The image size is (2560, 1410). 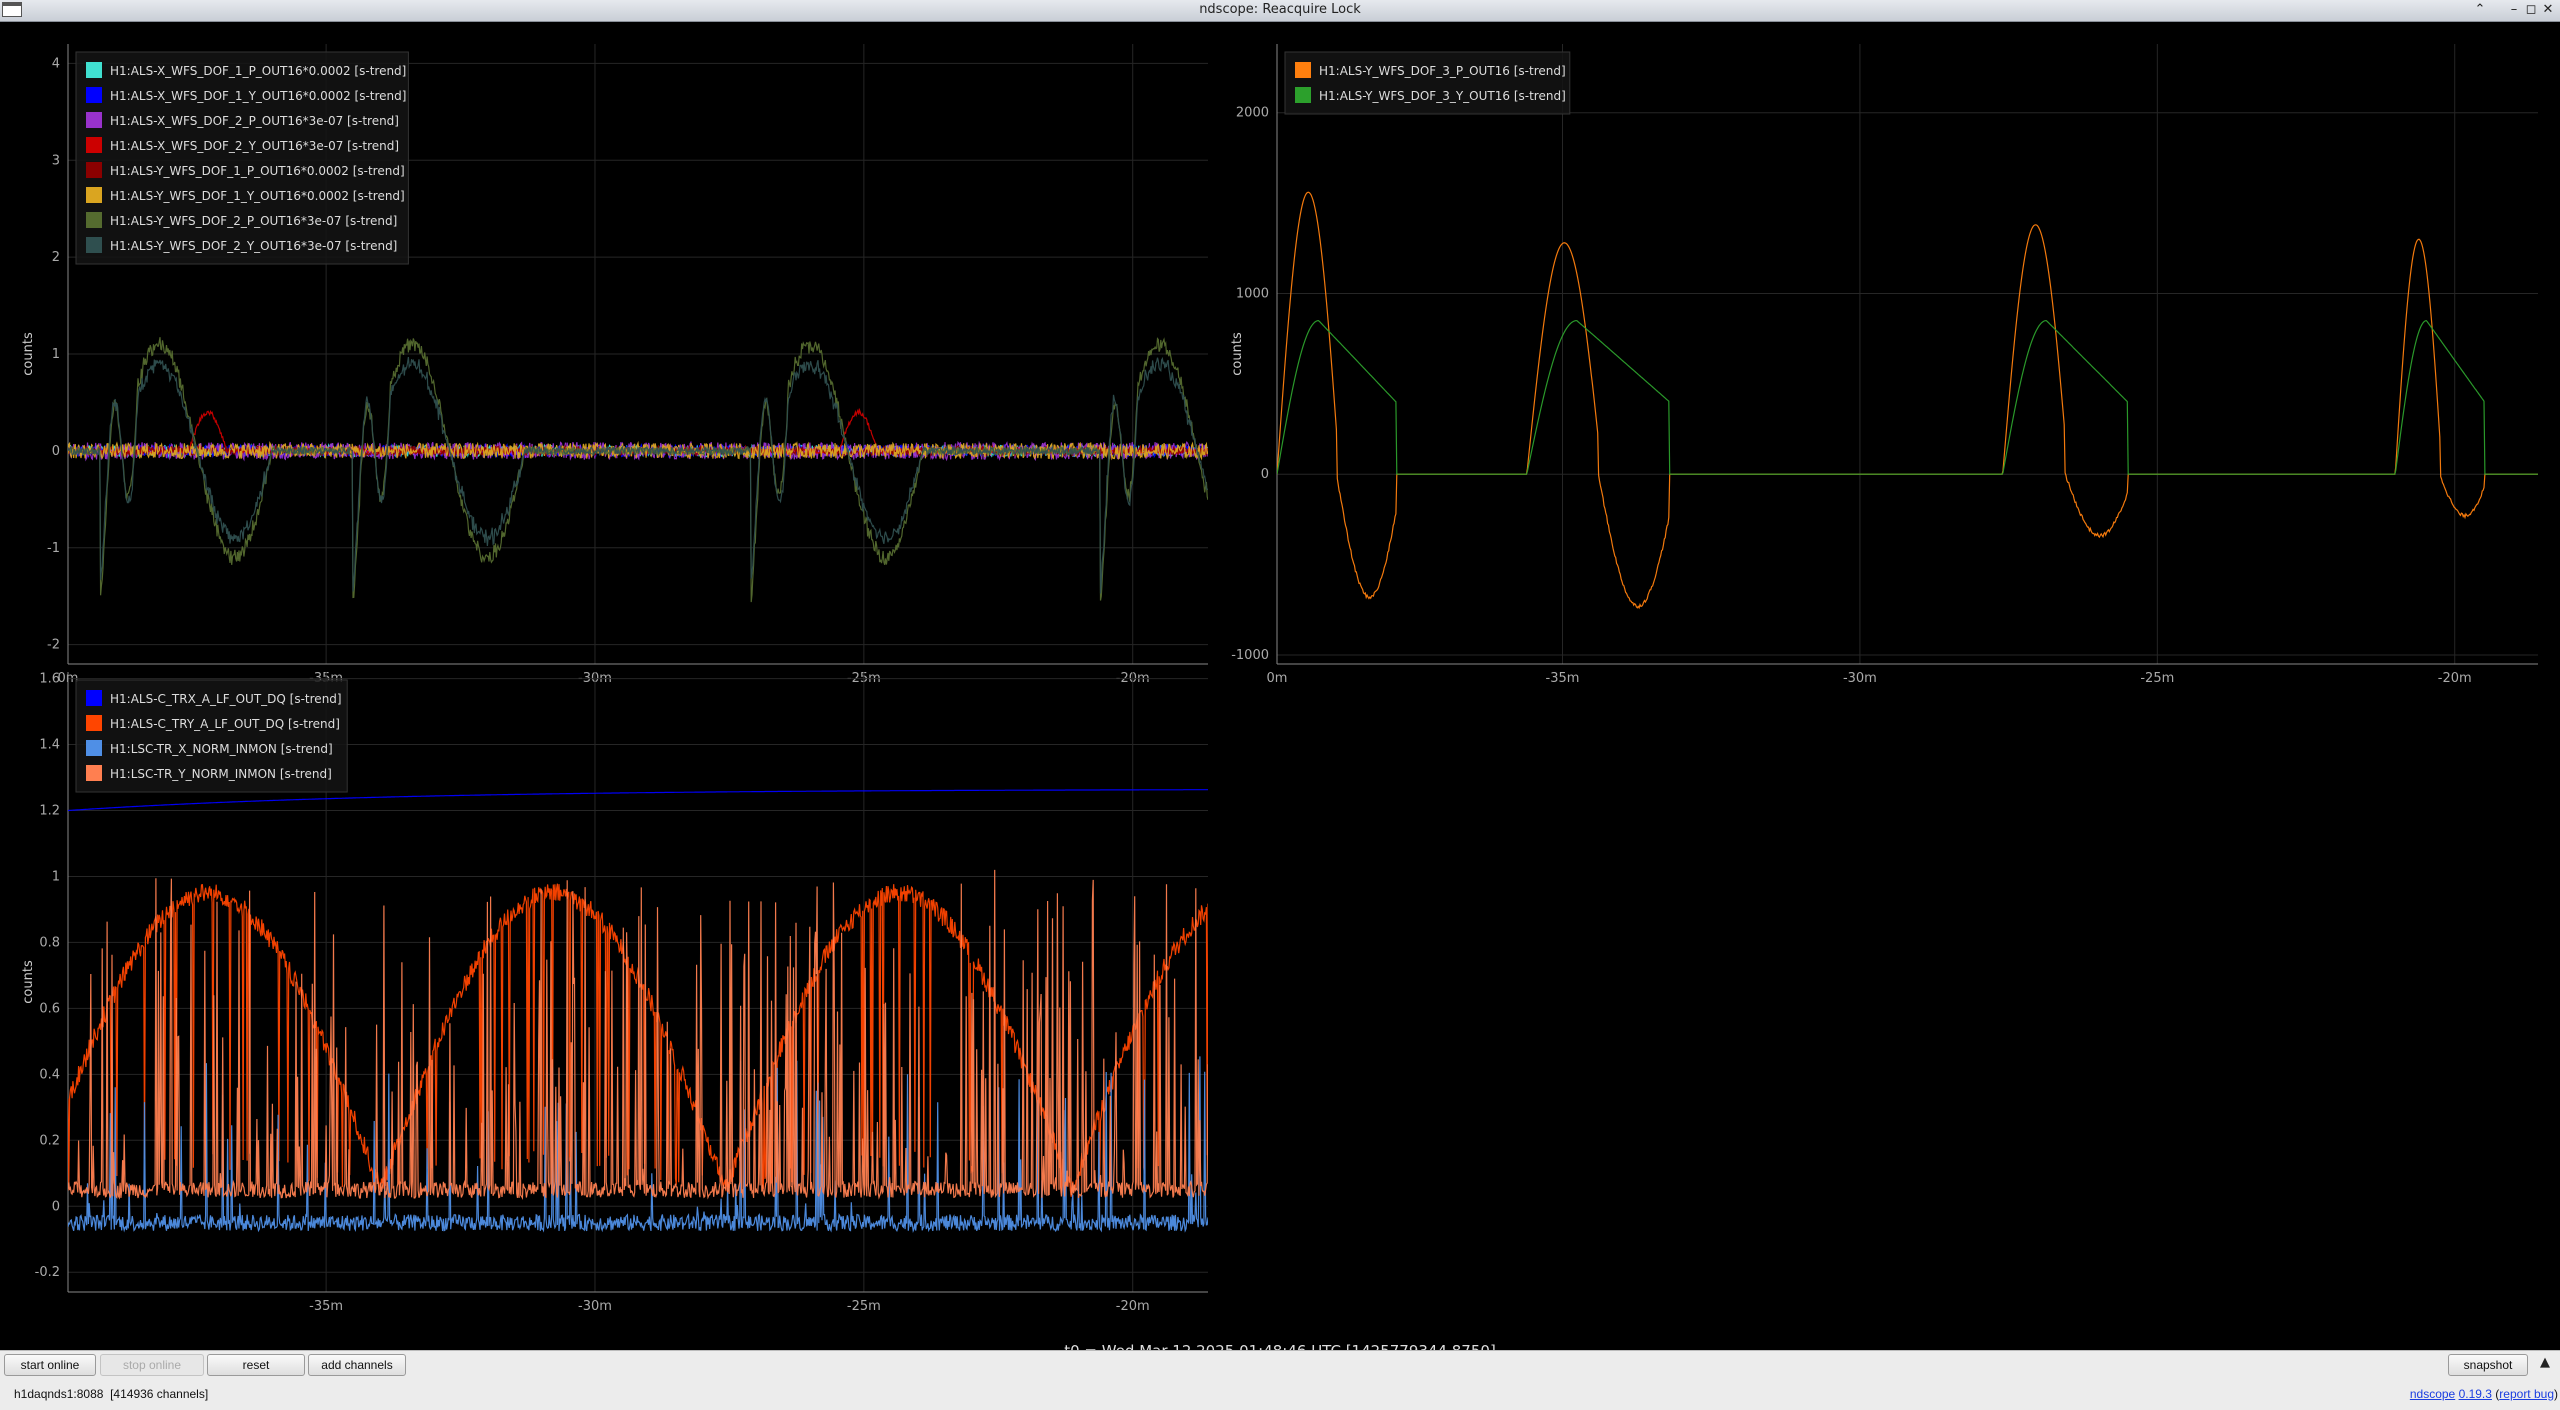 I want to click on y-tick-label: 0.8, so click(x=49, y=942).